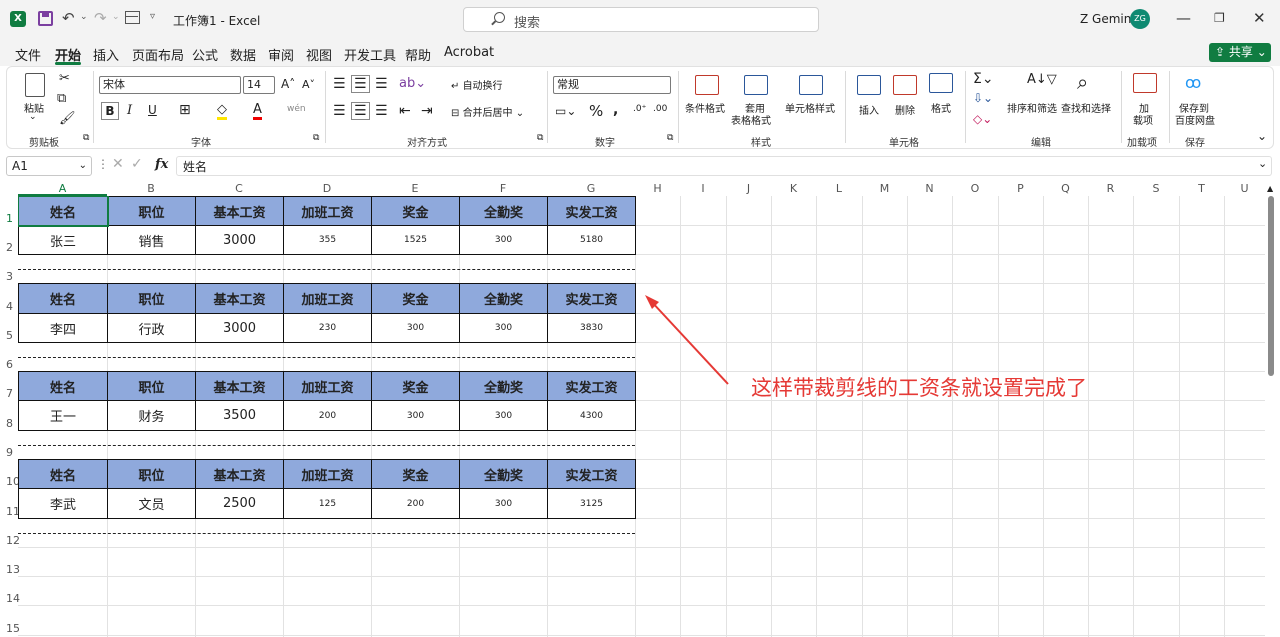 This screenshot has width=1280, height=637. Describe the element at coordinates (591, 503) in the screenshot. I see `data-cell: 3125` at that location.